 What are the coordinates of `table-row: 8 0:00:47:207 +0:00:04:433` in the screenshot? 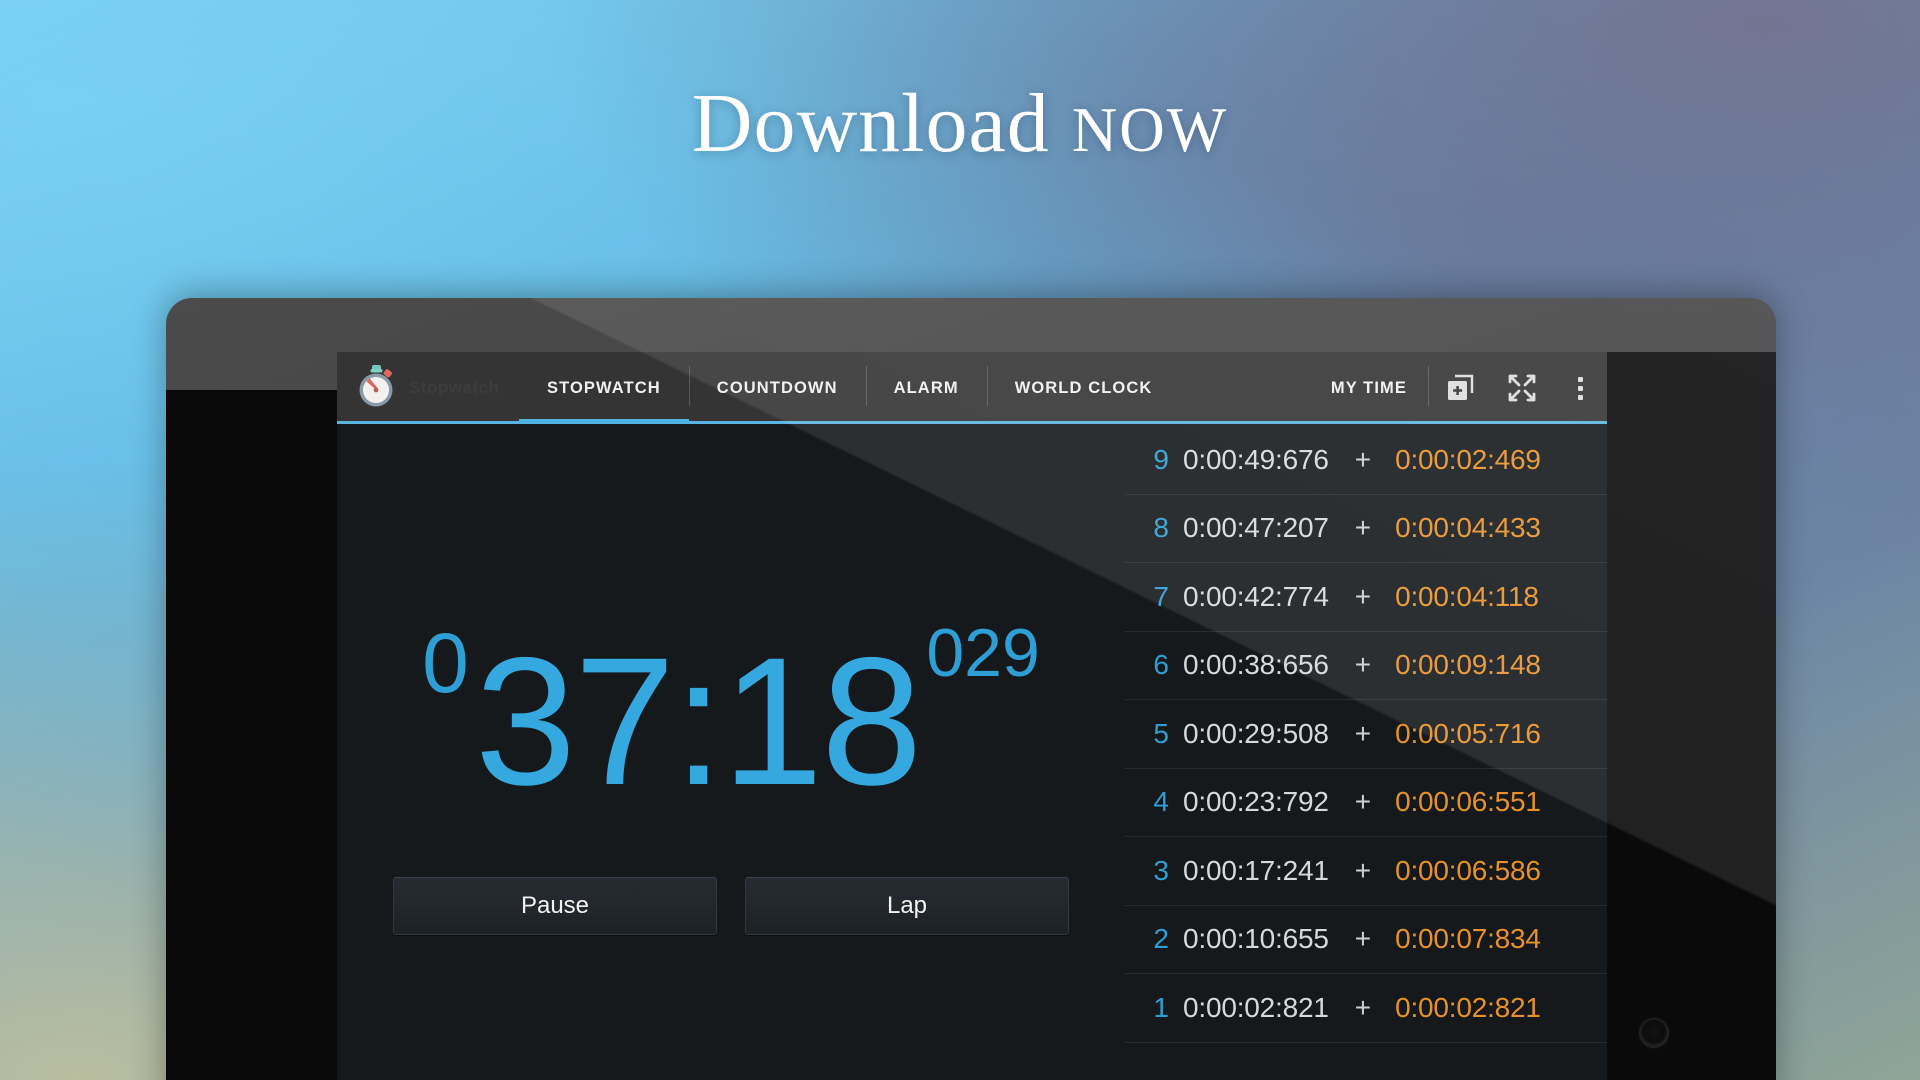 It's located at (1366, 529).